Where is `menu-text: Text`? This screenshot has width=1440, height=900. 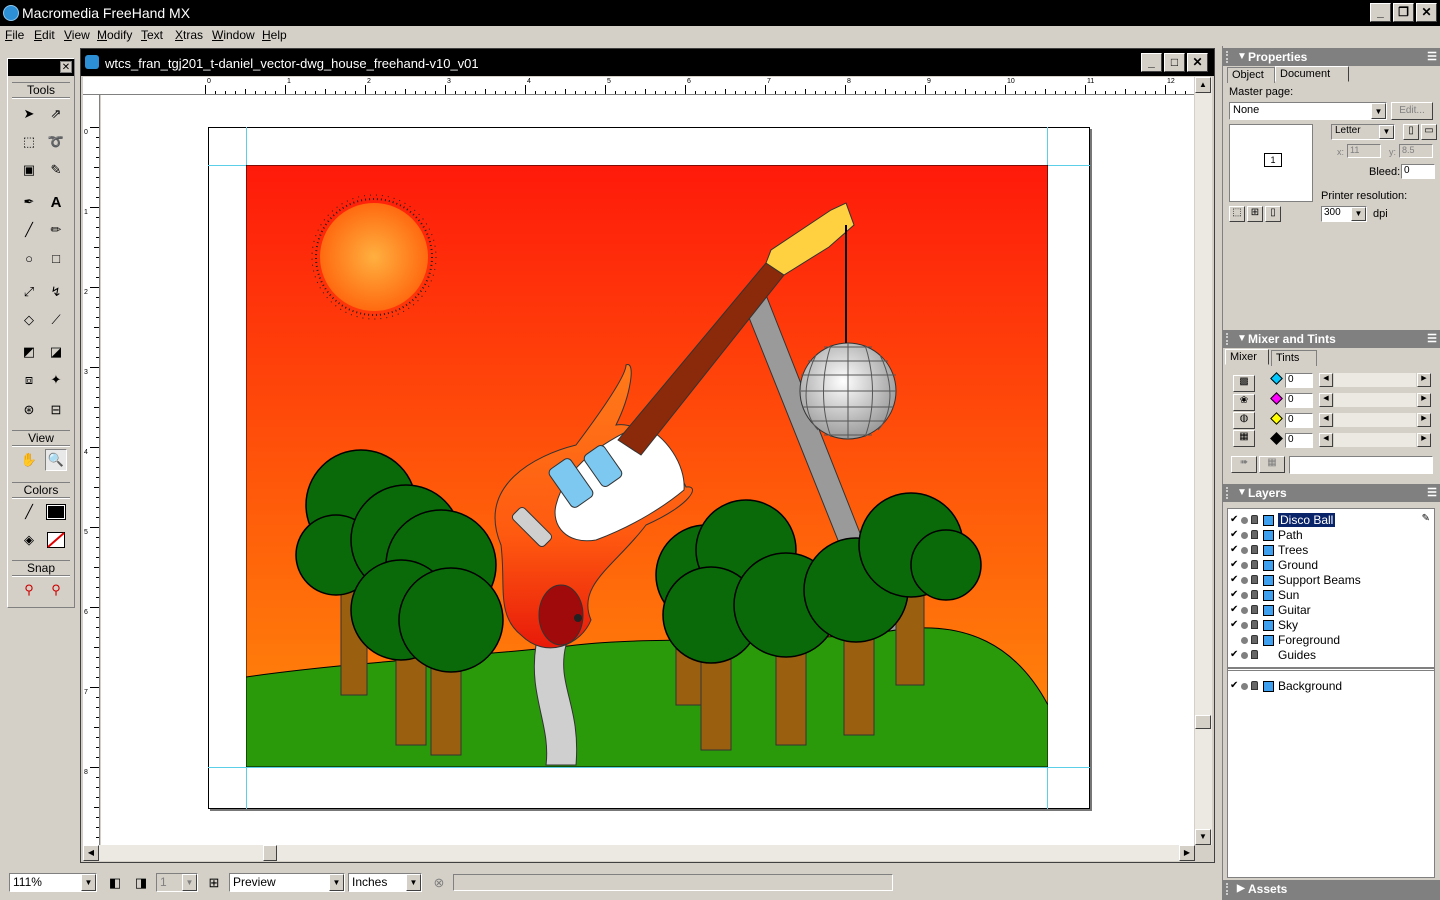 menu-text: Text is located at coordinates (152, 35).